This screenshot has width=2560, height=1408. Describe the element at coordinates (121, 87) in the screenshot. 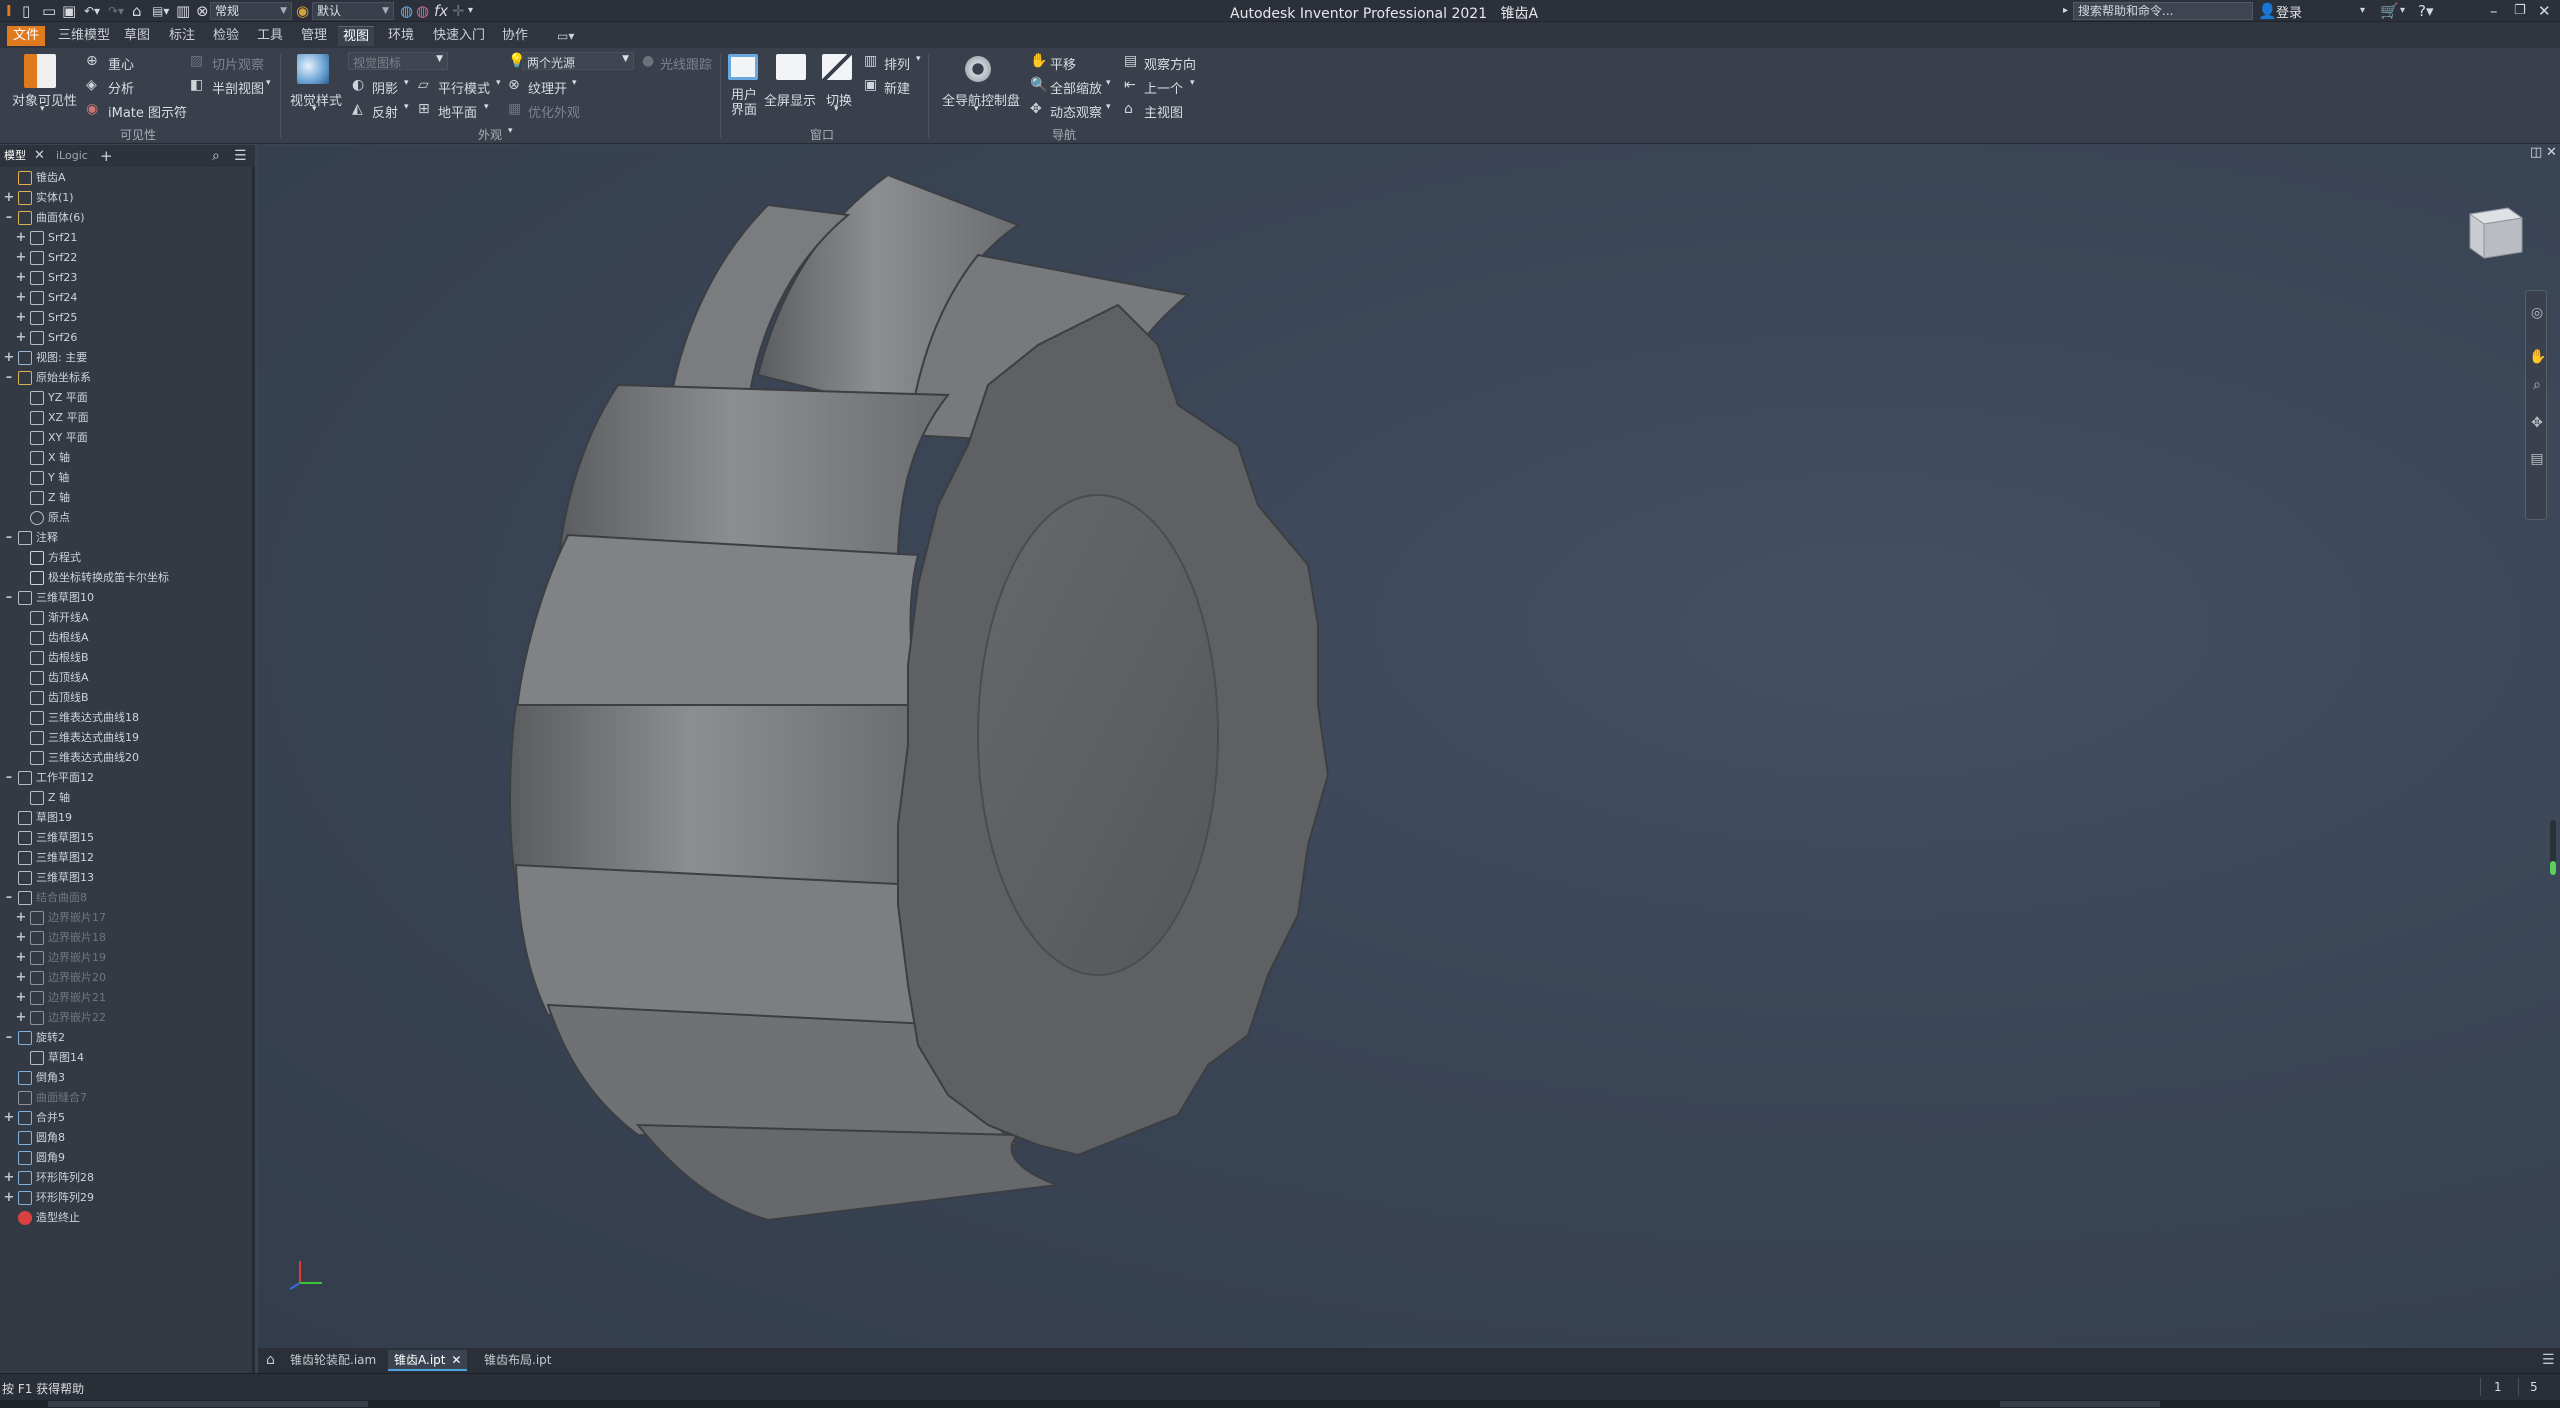

I see `analysis-button: 分析` at that location.